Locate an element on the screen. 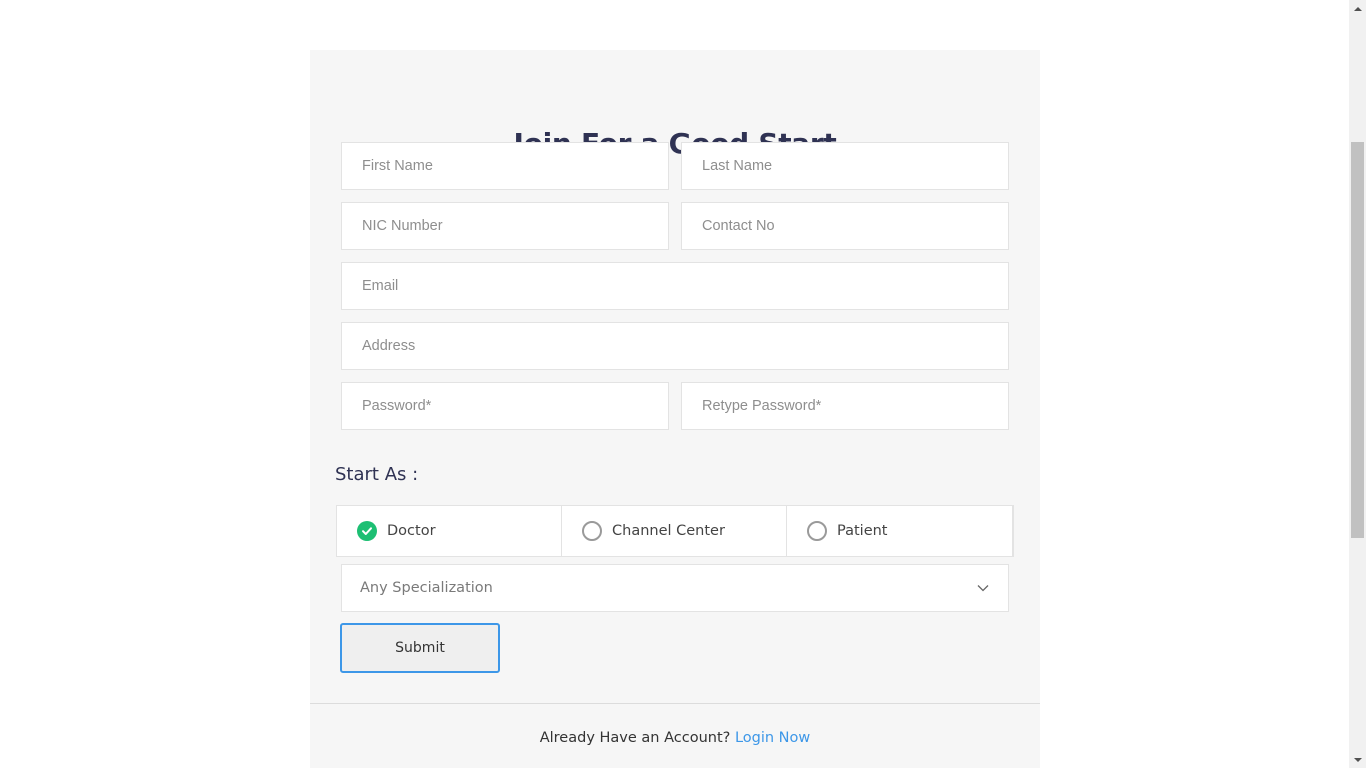  role-option-channel-center: Channel Center is located at coordinates (674, 531).